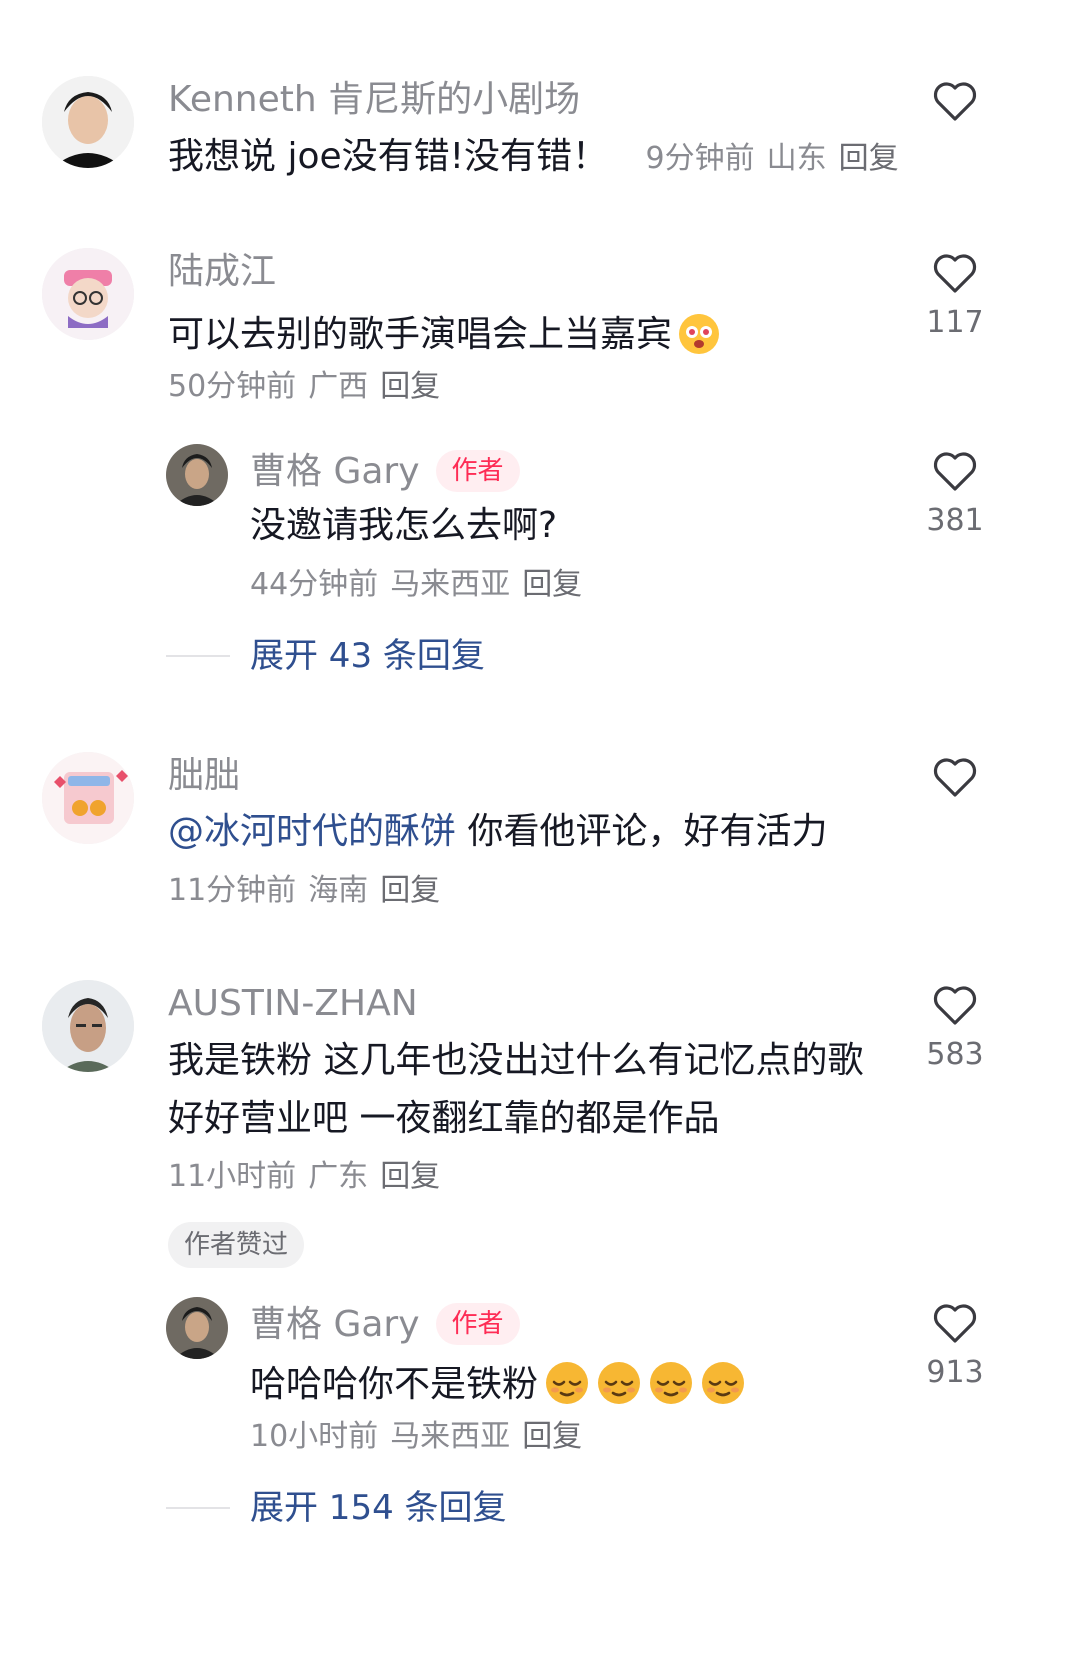 The image size is (1080, 1657). I want to click on comment-text-content: 可以去别的歌手演唱会上当嘉宾, so click(420, 334).